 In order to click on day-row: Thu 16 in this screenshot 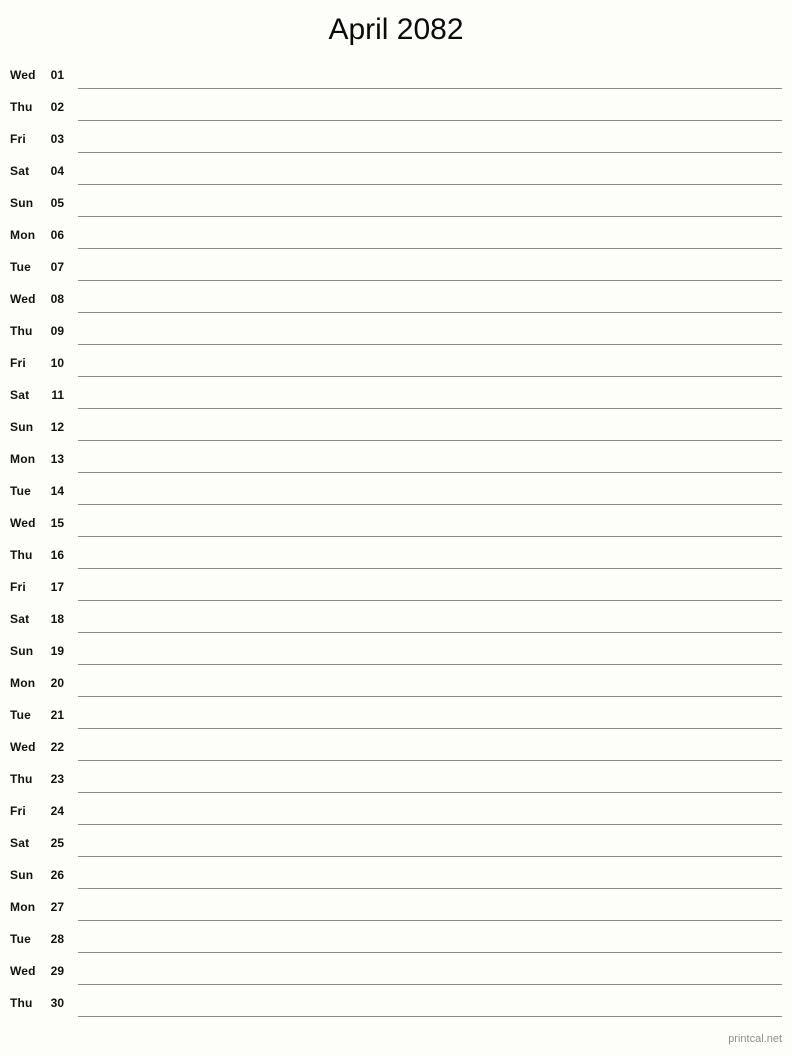, I will do `click(396, 556)`.